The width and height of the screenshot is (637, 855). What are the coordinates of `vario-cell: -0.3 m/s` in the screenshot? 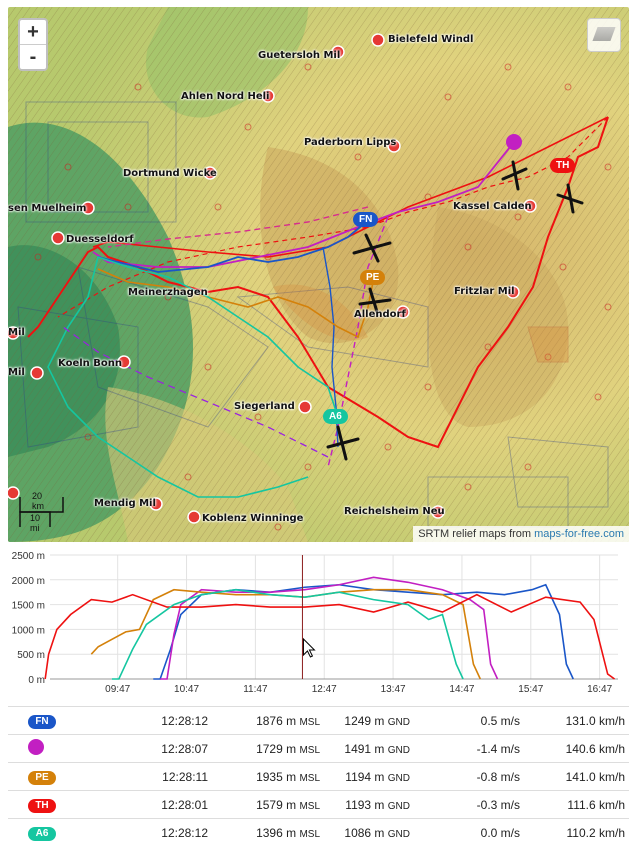 It's located at (465, 804).